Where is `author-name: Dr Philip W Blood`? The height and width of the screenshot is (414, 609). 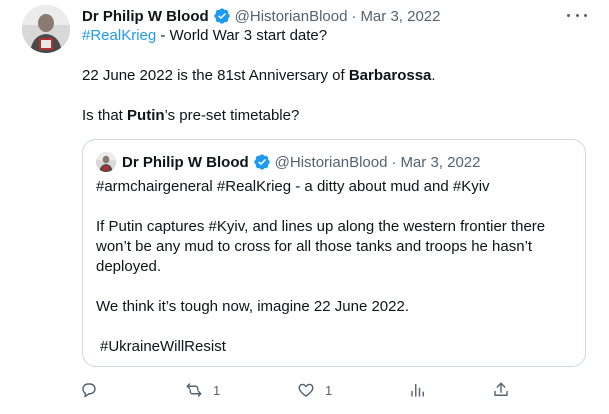 author-name: Dr Philip W Blood is located at coordinates (145, 16).